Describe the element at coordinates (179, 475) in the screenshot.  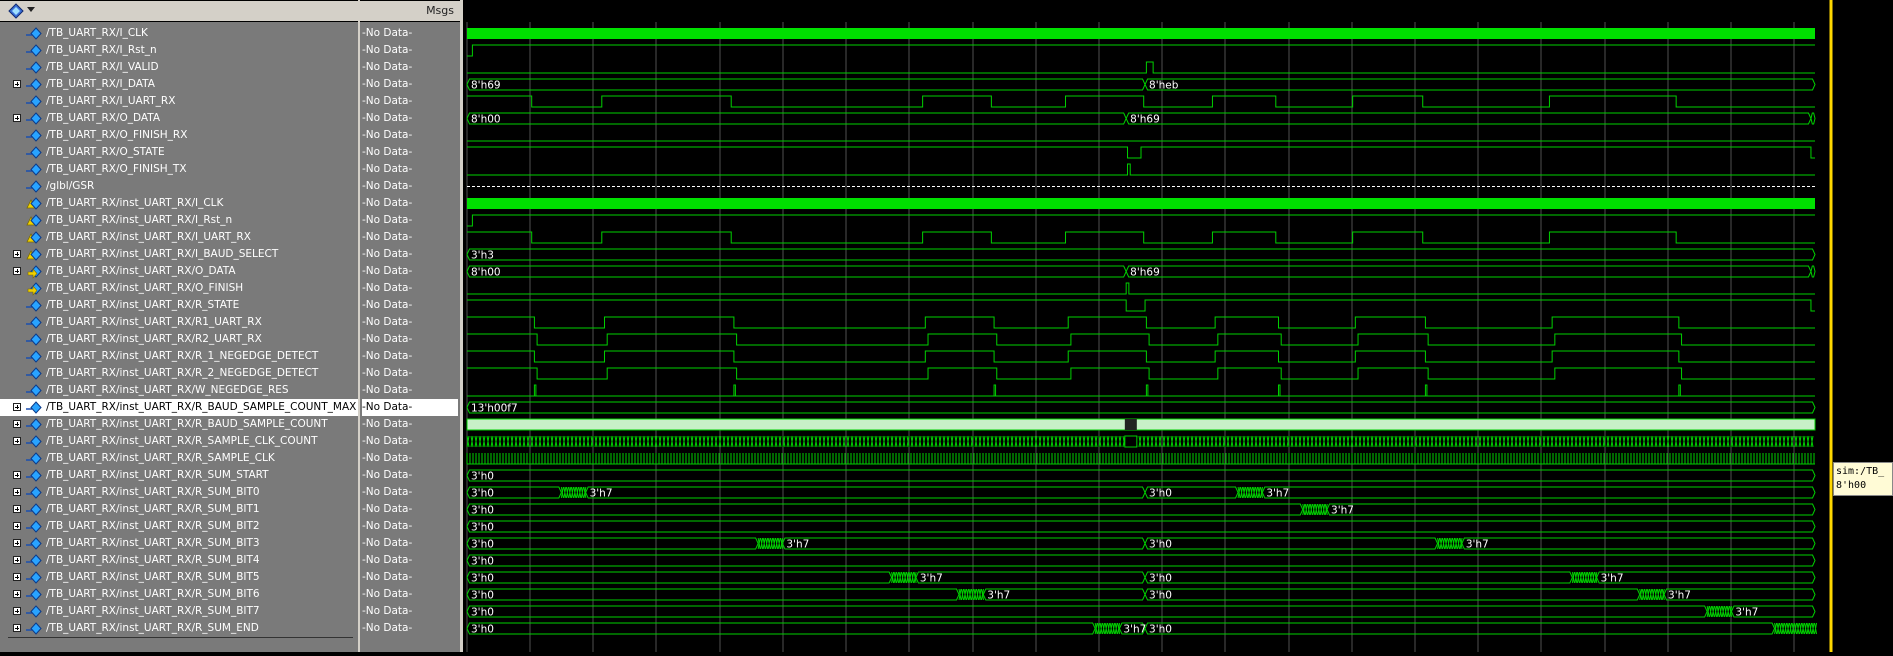
I see `signal-row: /TB_UART_RX/inst_UART_RX/R_SUM_START` at that location.